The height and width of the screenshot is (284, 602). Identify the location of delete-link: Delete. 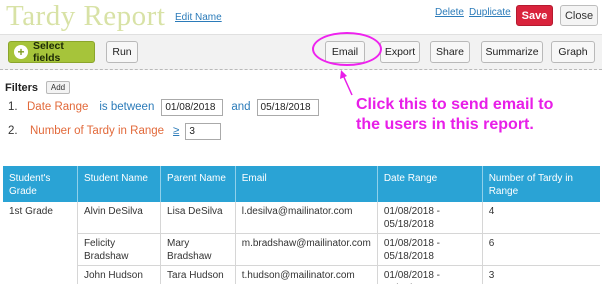
(449, 12).